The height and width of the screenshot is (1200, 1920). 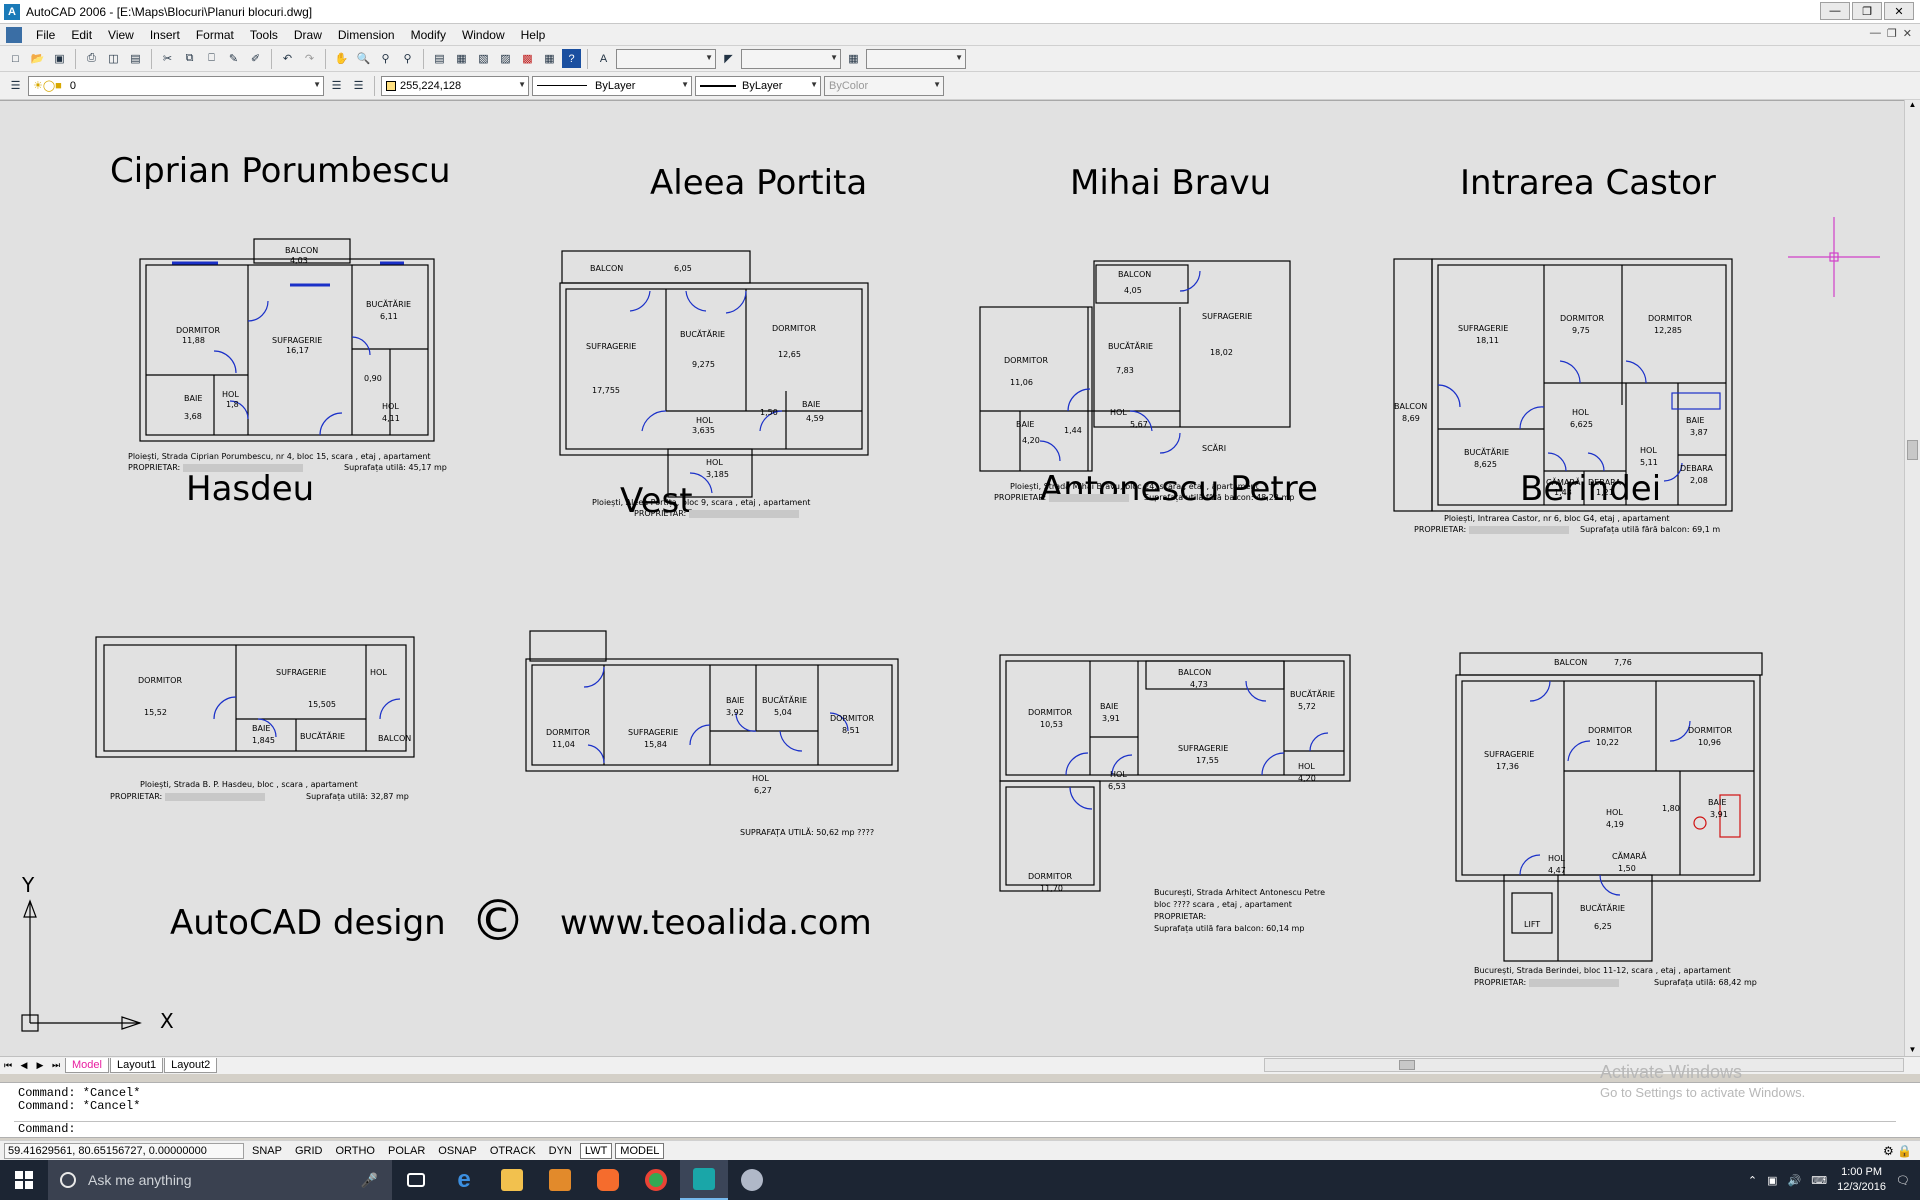 I want to click on redo-icon: ↷, so click(x=309, y=58).